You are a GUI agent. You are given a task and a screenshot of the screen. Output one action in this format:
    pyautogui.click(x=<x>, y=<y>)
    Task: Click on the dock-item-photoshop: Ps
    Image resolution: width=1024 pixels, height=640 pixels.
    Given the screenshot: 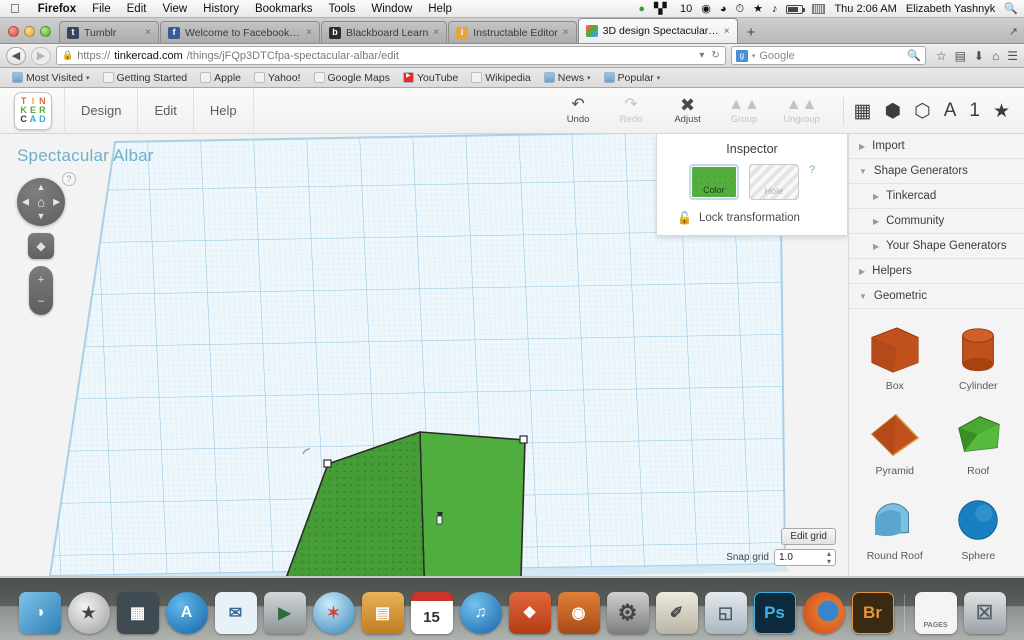 What is the action you would take?
    pyautogui.click(x=774, y=613)
    